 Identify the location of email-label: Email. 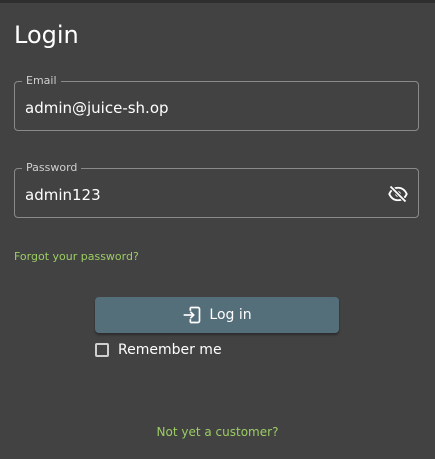
(41, 81).